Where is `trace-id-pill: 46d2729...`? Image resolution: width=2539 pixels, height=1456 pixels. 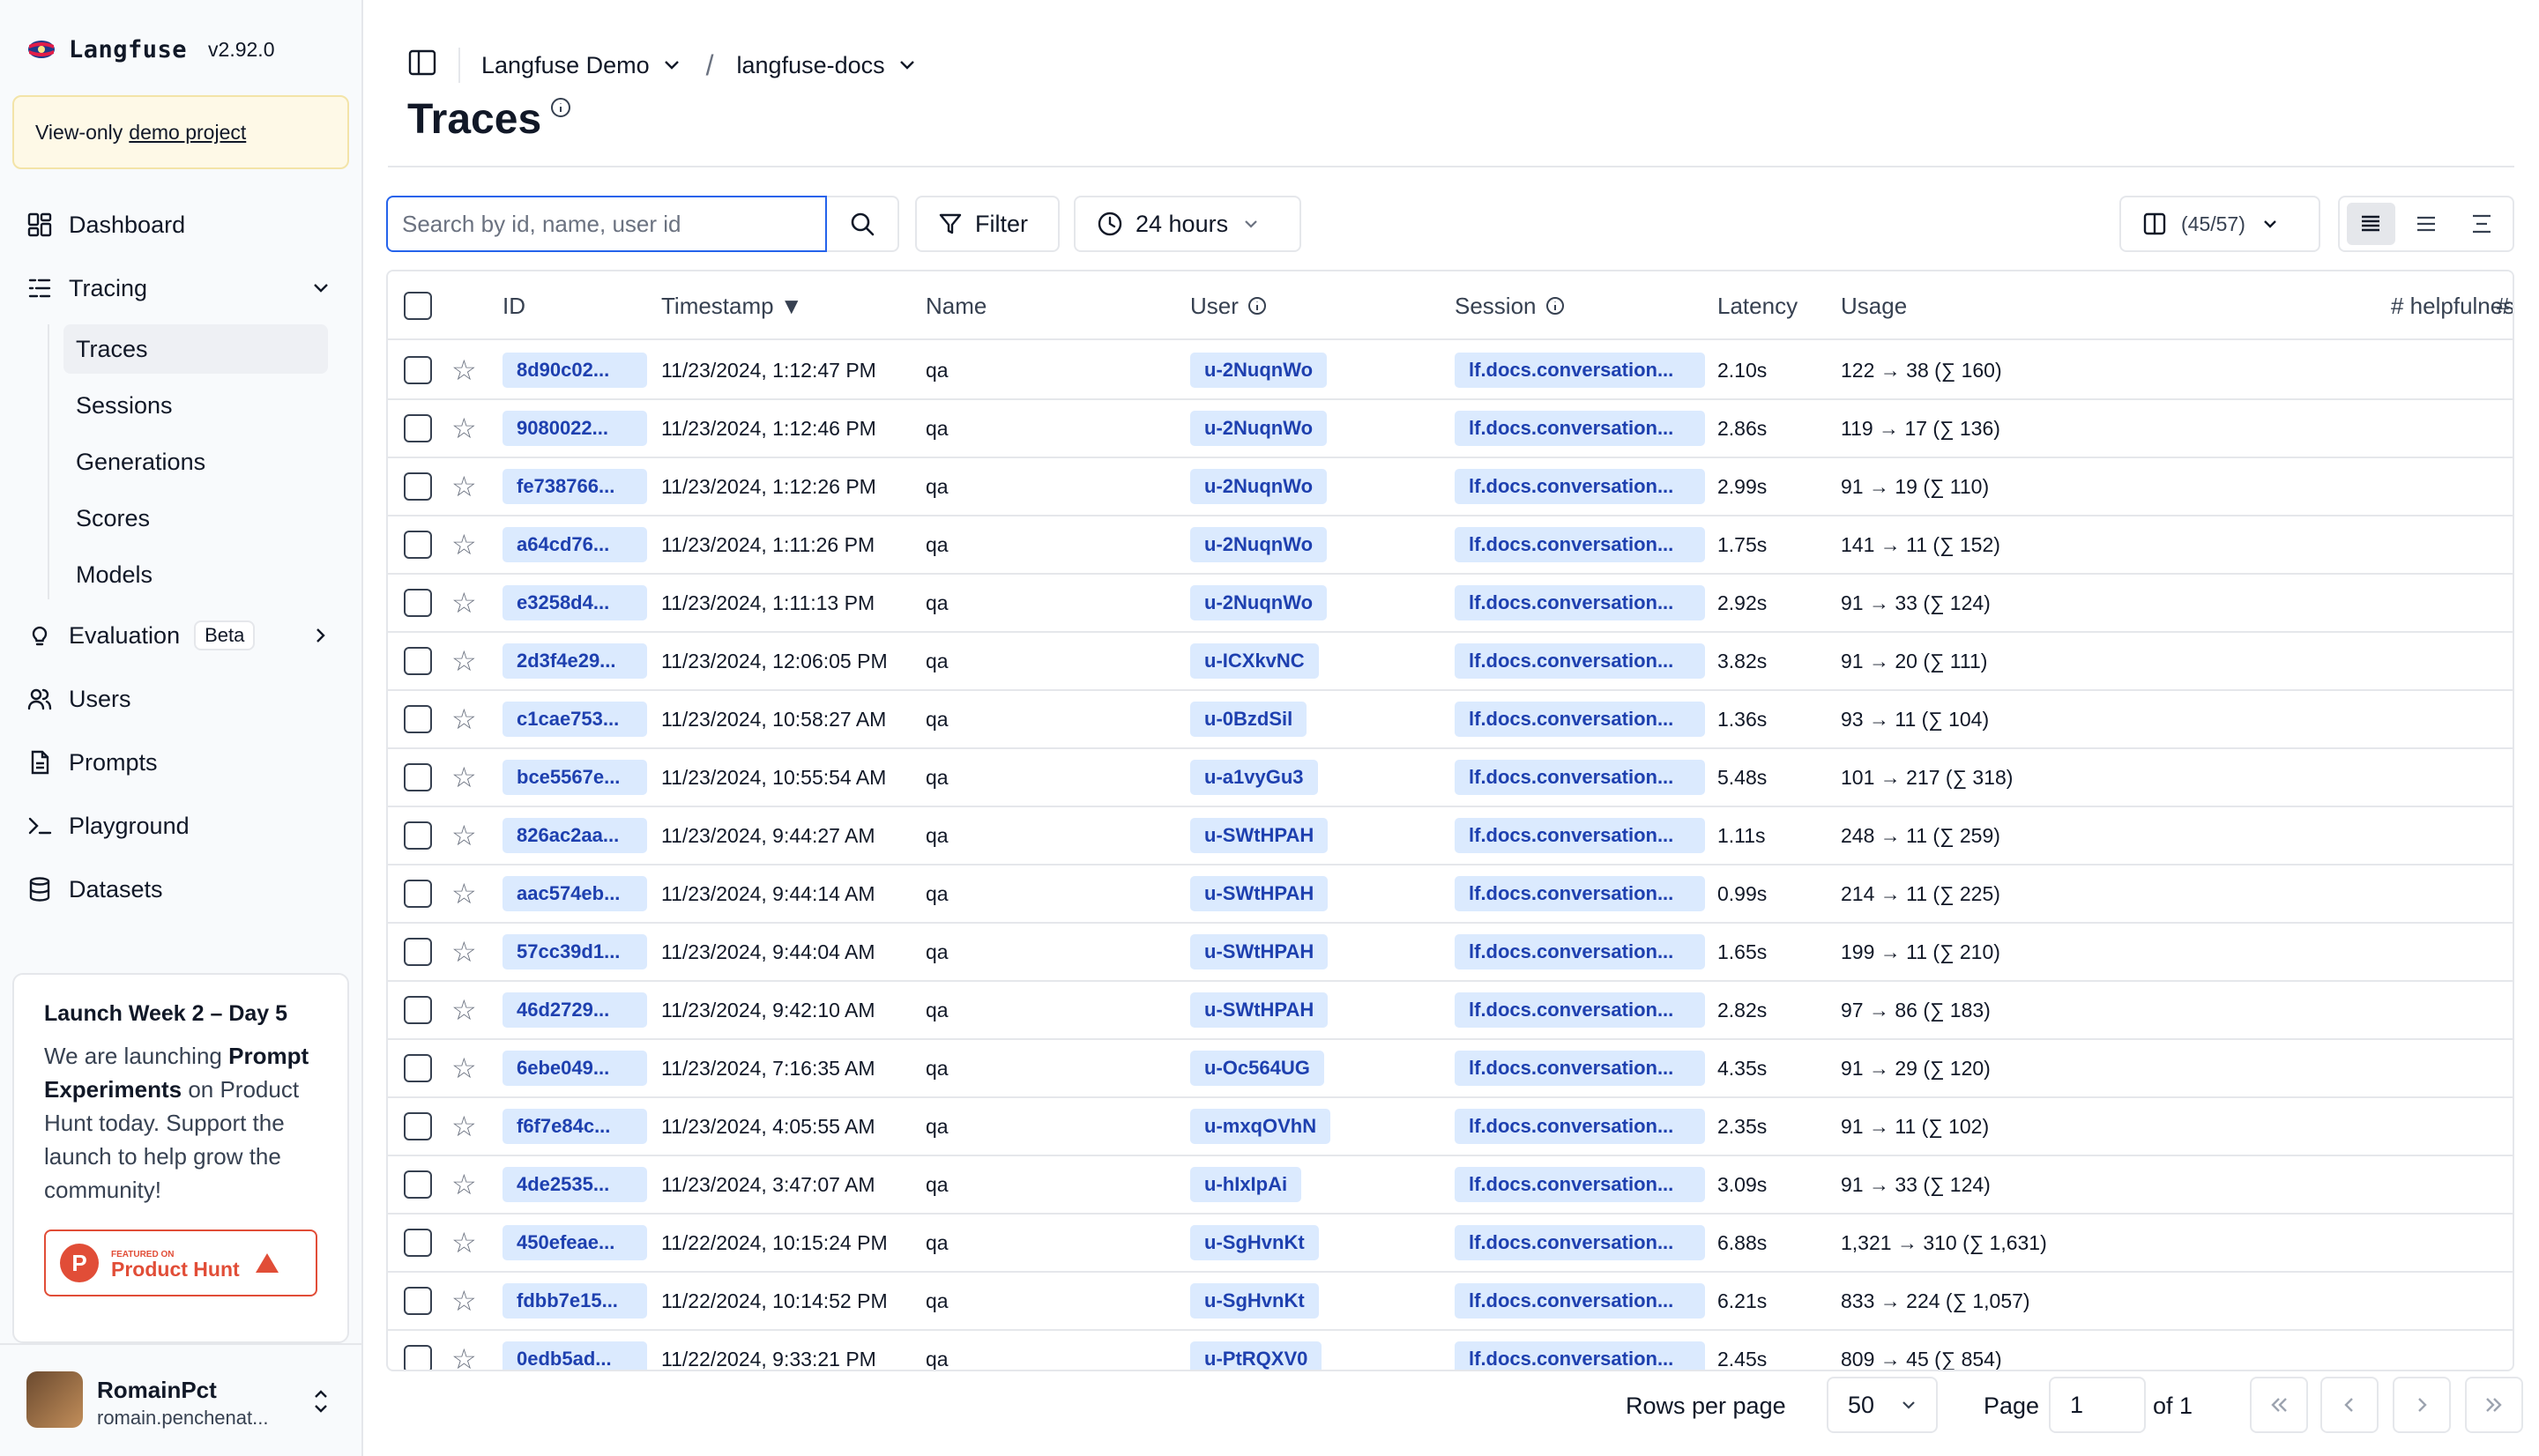 trace-id-pill: 46d2729... is located at coordinates (575, 1010).